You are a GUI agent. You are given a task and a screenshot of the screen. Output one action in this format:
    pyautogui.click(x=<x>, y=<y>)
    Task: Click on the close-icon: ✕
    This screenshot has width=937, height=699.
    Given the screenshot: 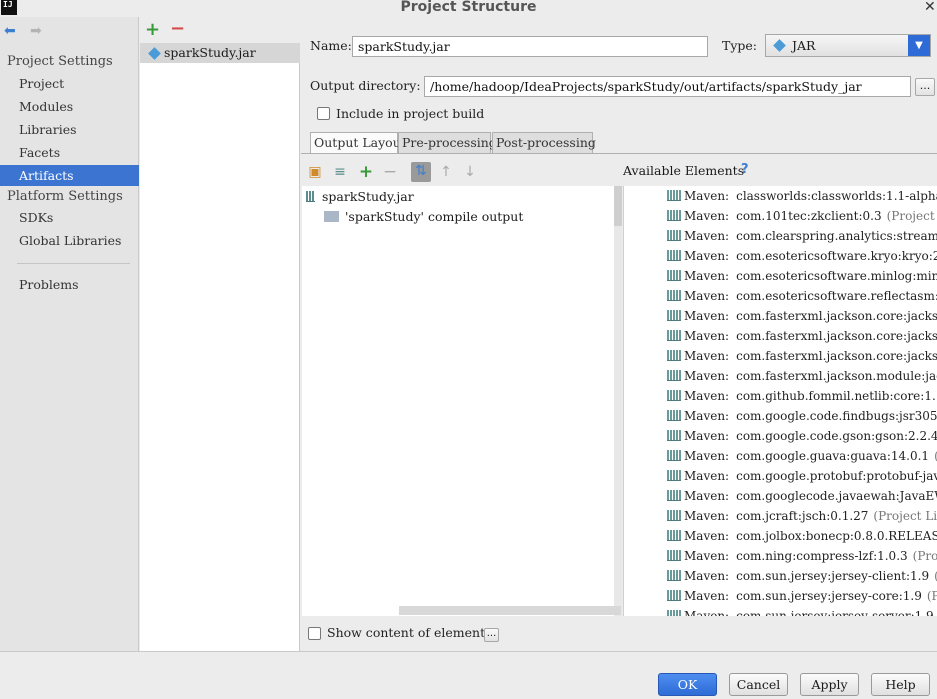 What is the action you would take?
    pyautogui.click(x=930, y=7)
    